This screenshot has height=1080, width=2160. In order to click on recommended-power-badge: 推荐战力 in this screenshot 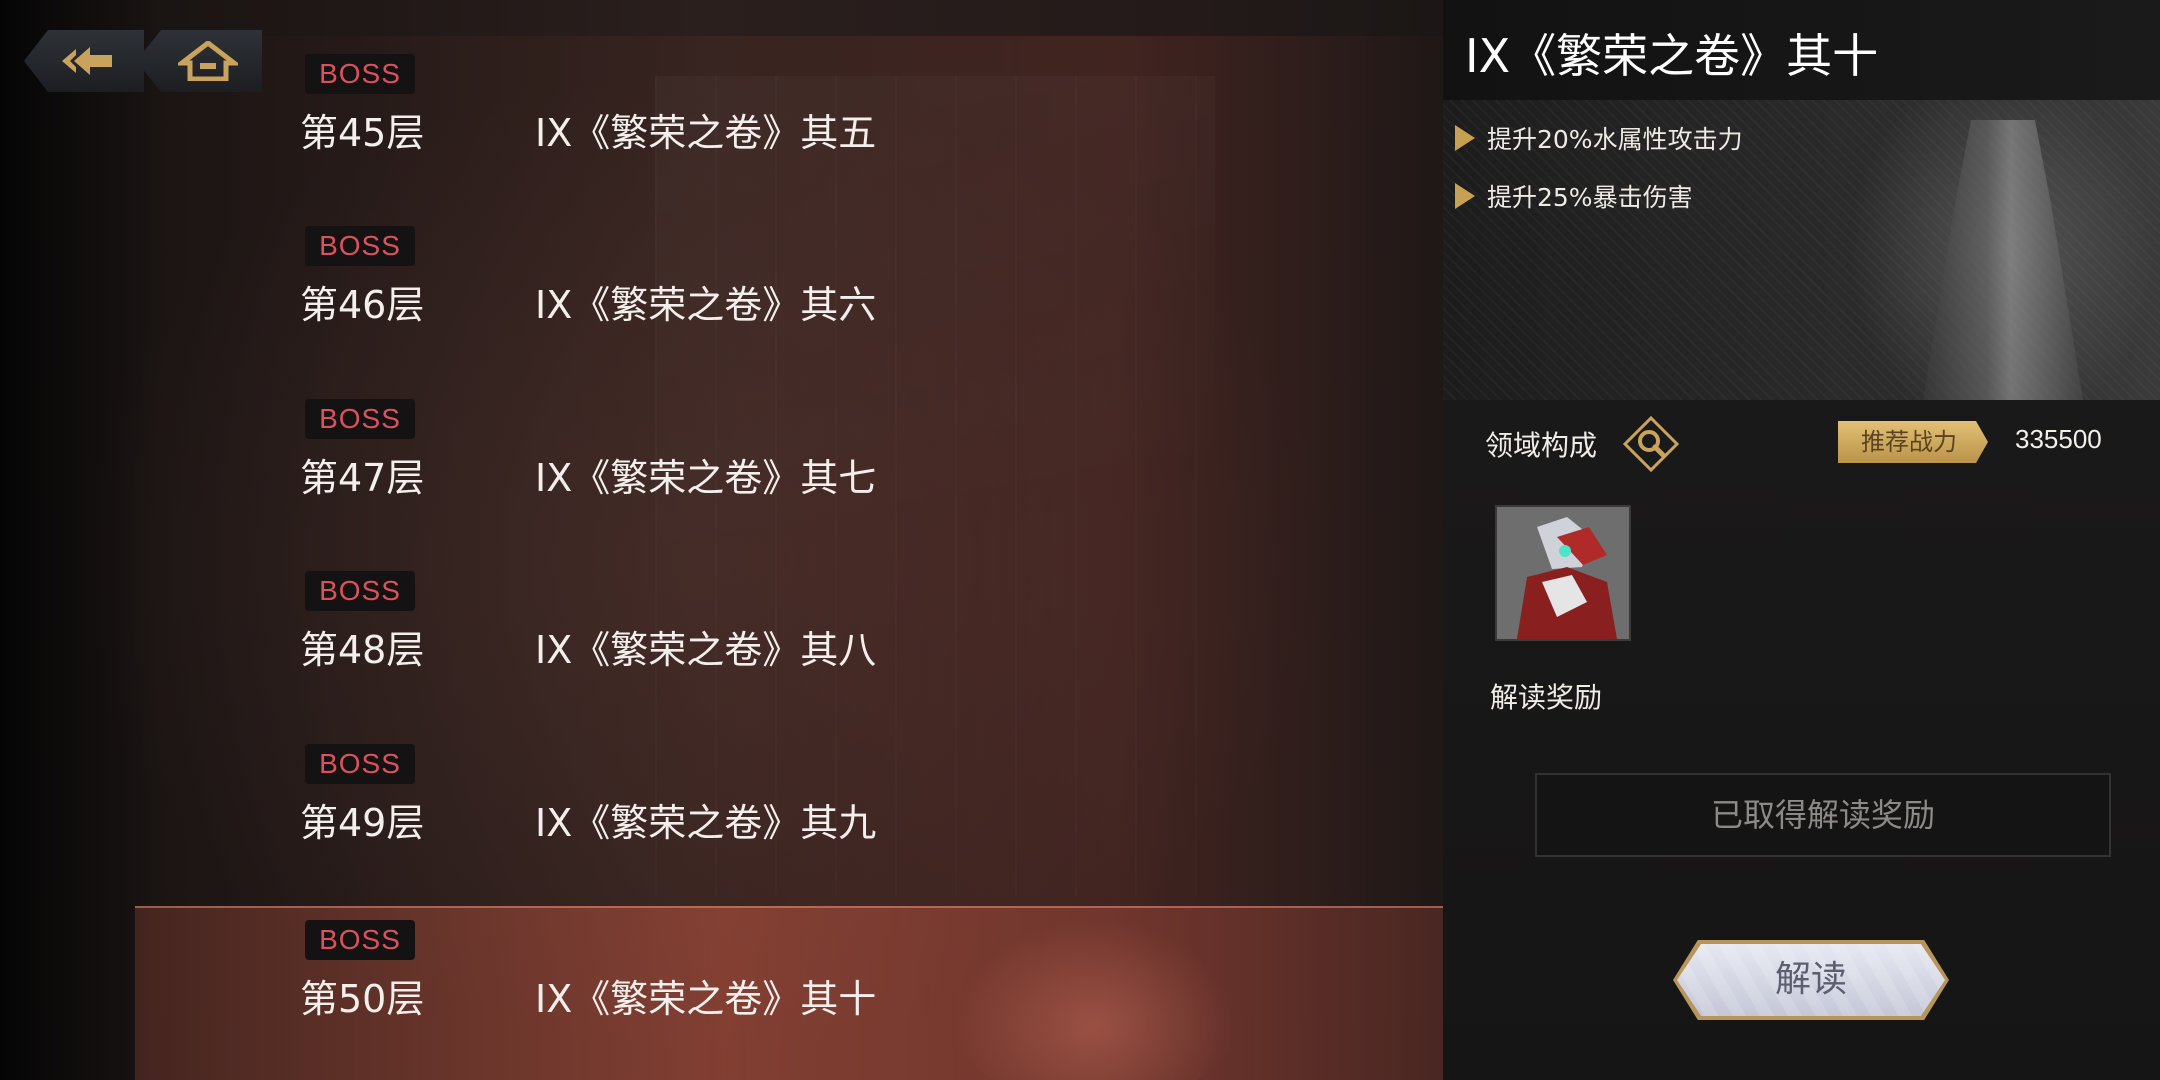, I will do `click(1913, 442)`.